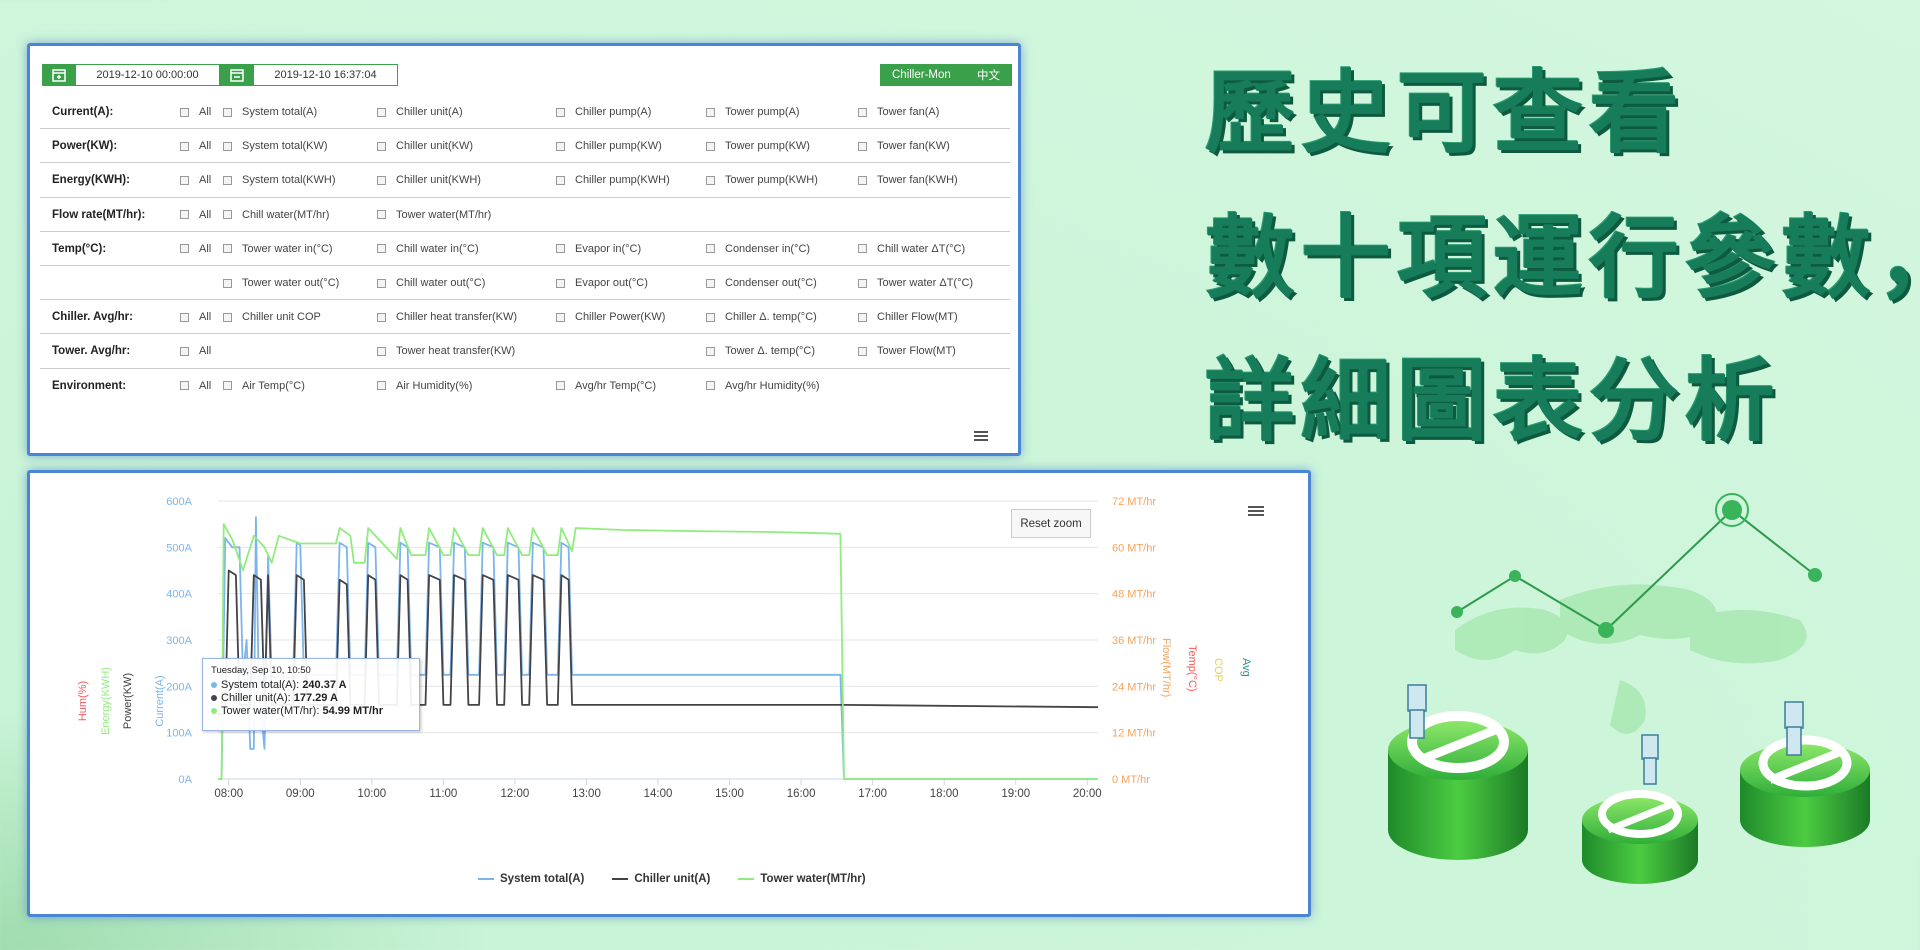  Describe the element at coordinates (425, 146) in the screenshot. I see `filter-checkbox: Chiller unit(KW)` at that location.